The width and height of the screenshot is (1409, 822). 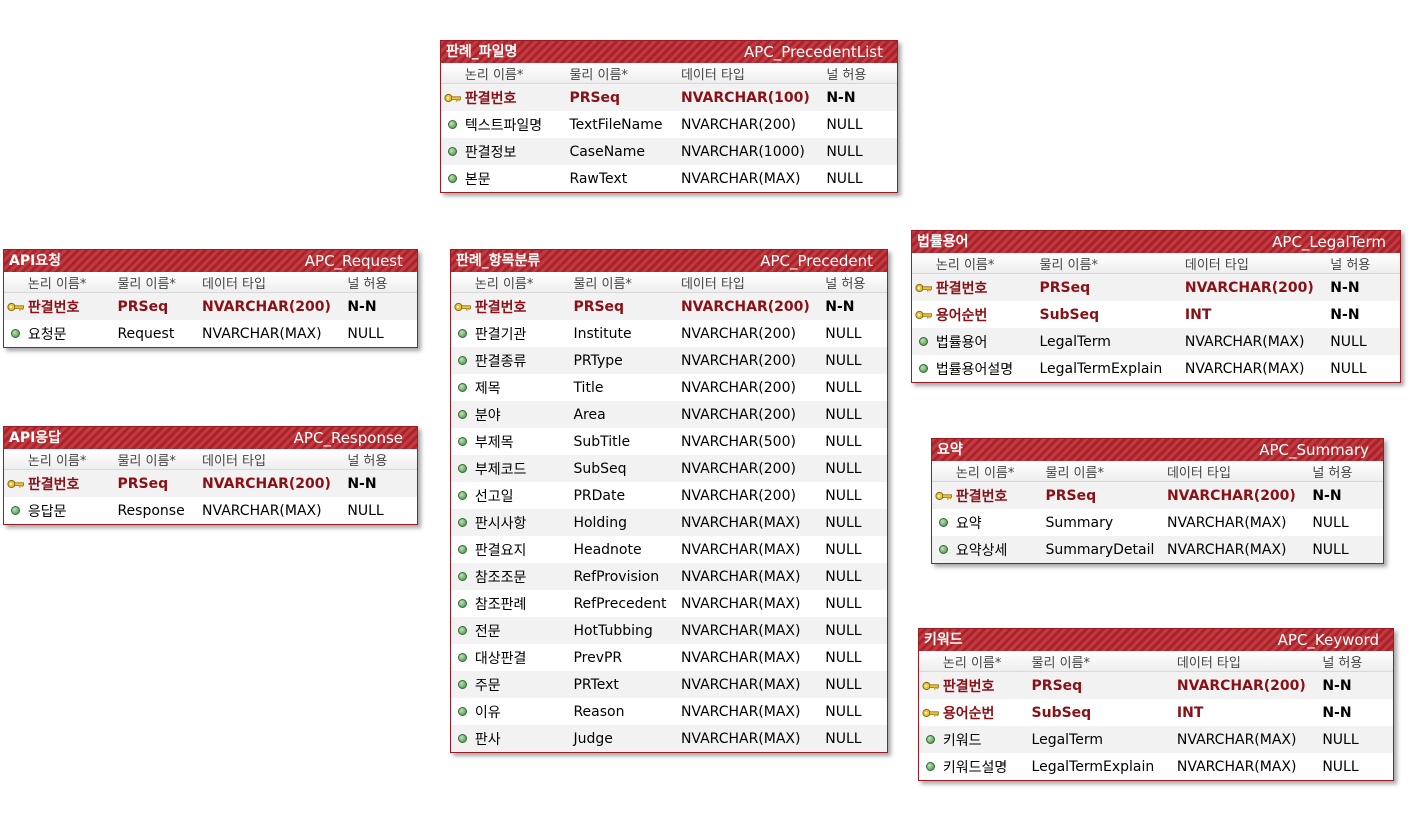 What do you see at coordinates (975, 767) in the screenshot?
I see `attribute-logical: 키워드설명` at bounding box center [975, 767].